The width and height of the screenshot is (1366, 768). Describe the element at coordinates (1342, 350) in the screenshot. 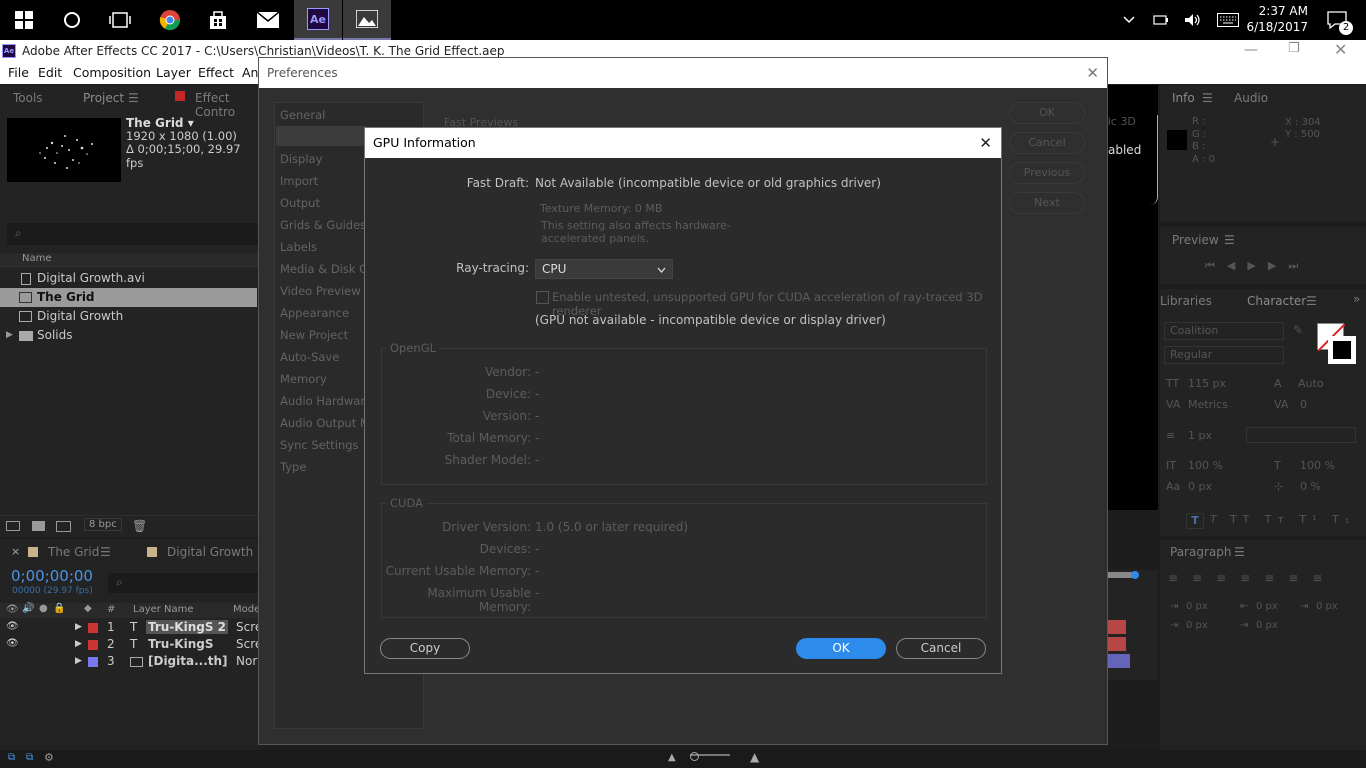

I see `stroke-color-swatch` at that location.